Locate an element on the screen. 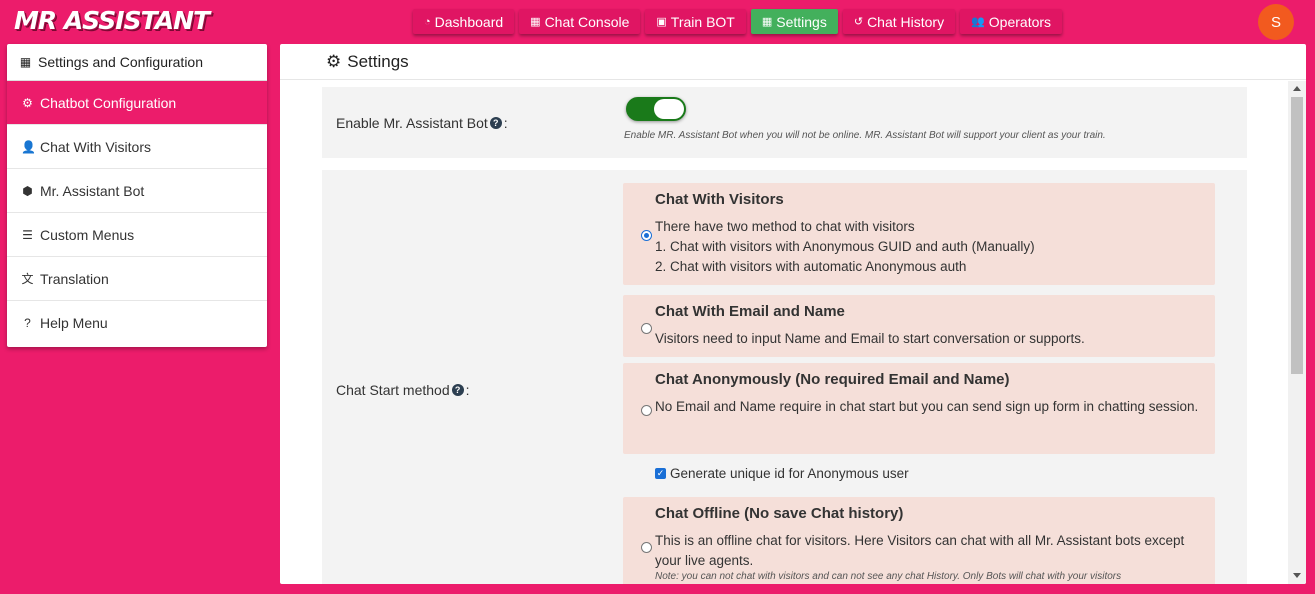 This screenshot has width=1315, height=594. page-title: ⚙ Settings is located at coordinates (793, 62).